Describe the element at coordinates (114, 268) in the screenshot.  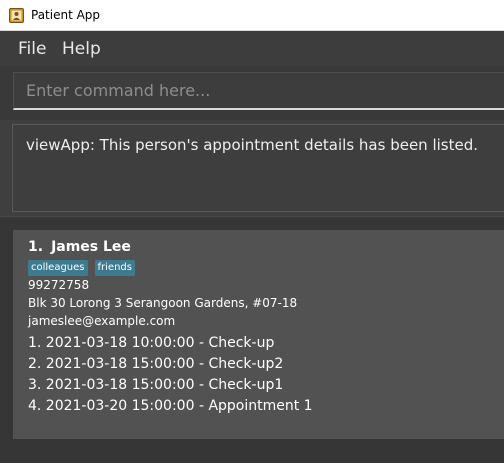
I see `tag-friends: friends` at that location.